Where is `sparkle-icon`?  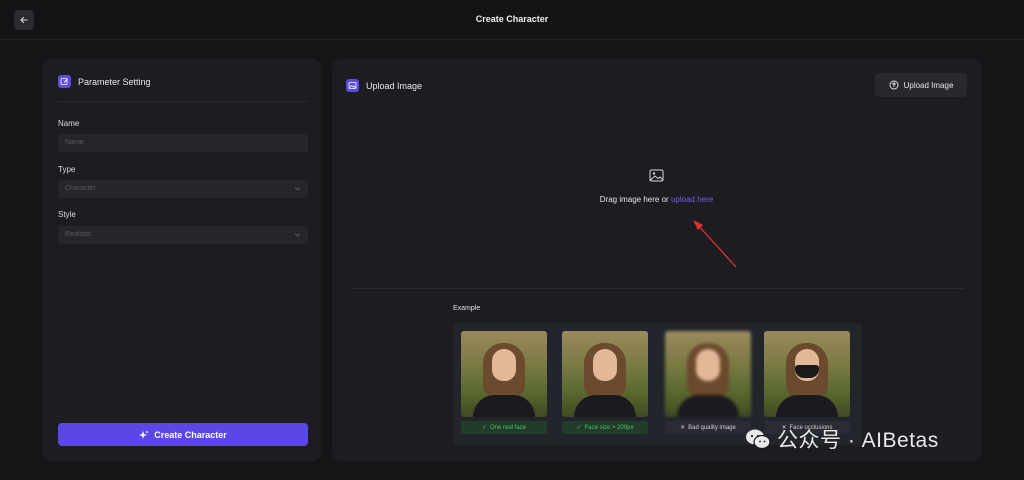 sparkle-icon is located at coordinates (144, 434).